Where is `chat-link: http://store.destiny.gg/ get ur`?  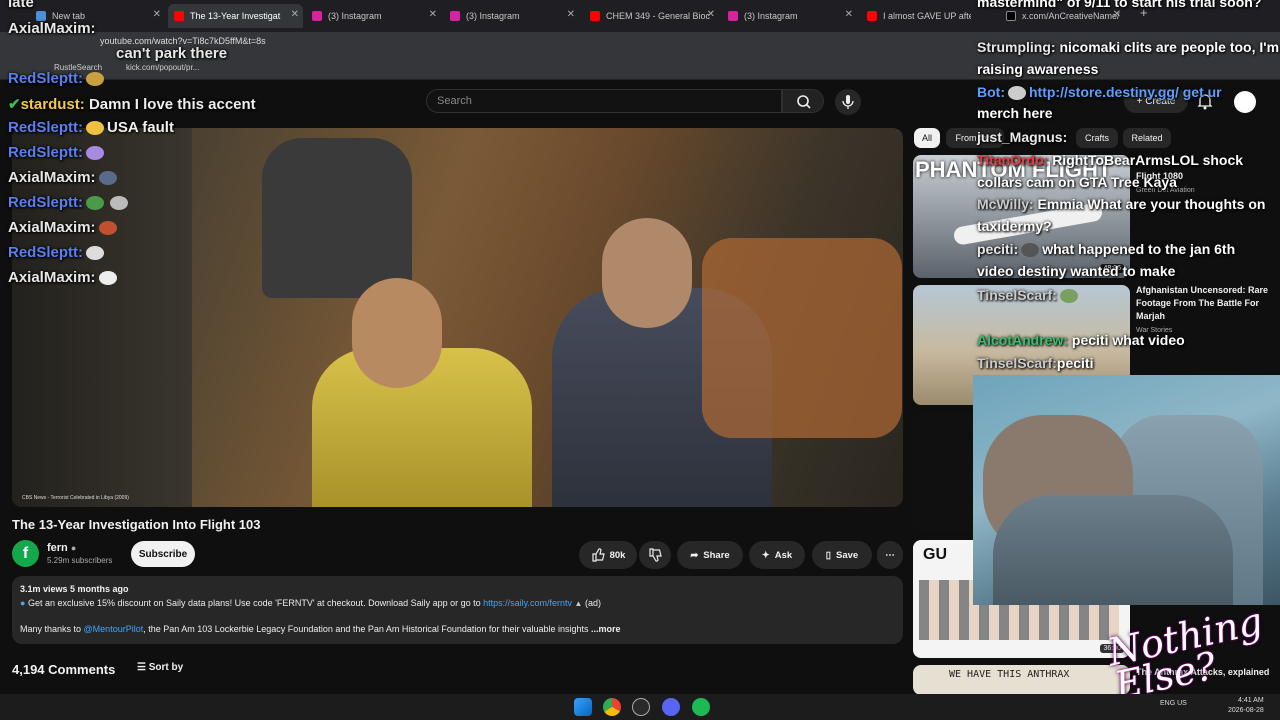 chat-link: http://store.destiny.gg/ get ur is located at coordinates (1125, 92).